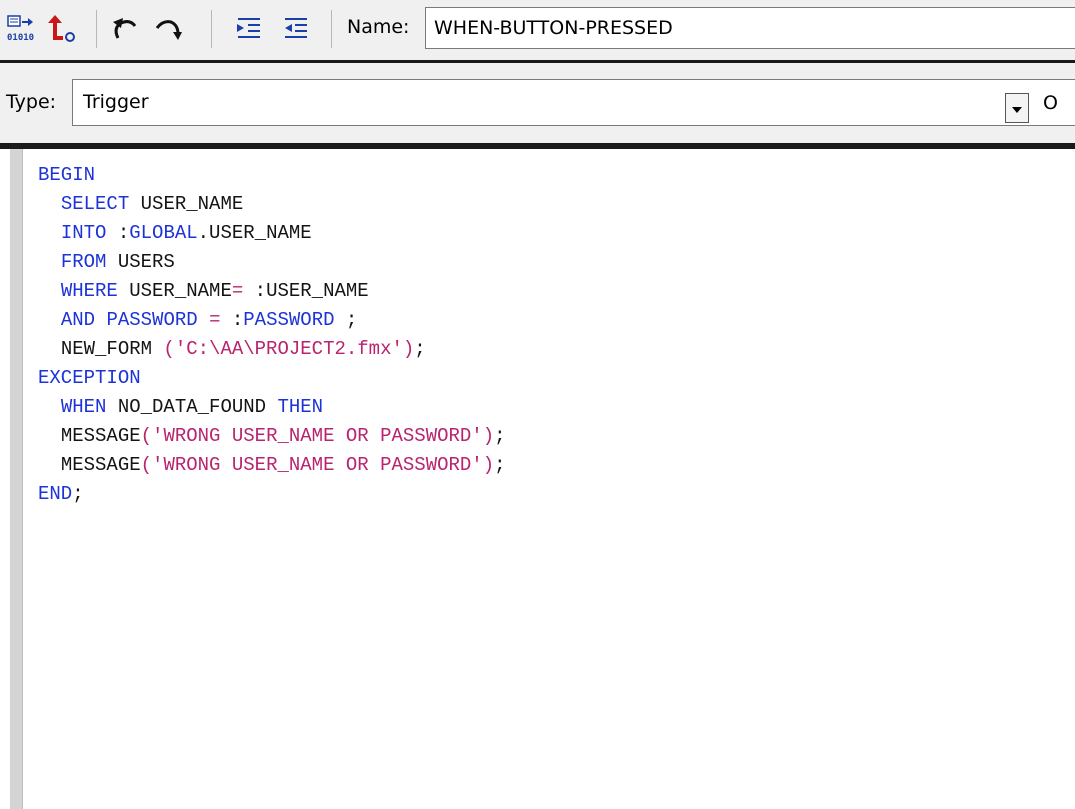 This screenshot has height=809, width=1075. I want to click on code-line: AND PASSWORD = :PASSWORD ;, so click(272, 320).